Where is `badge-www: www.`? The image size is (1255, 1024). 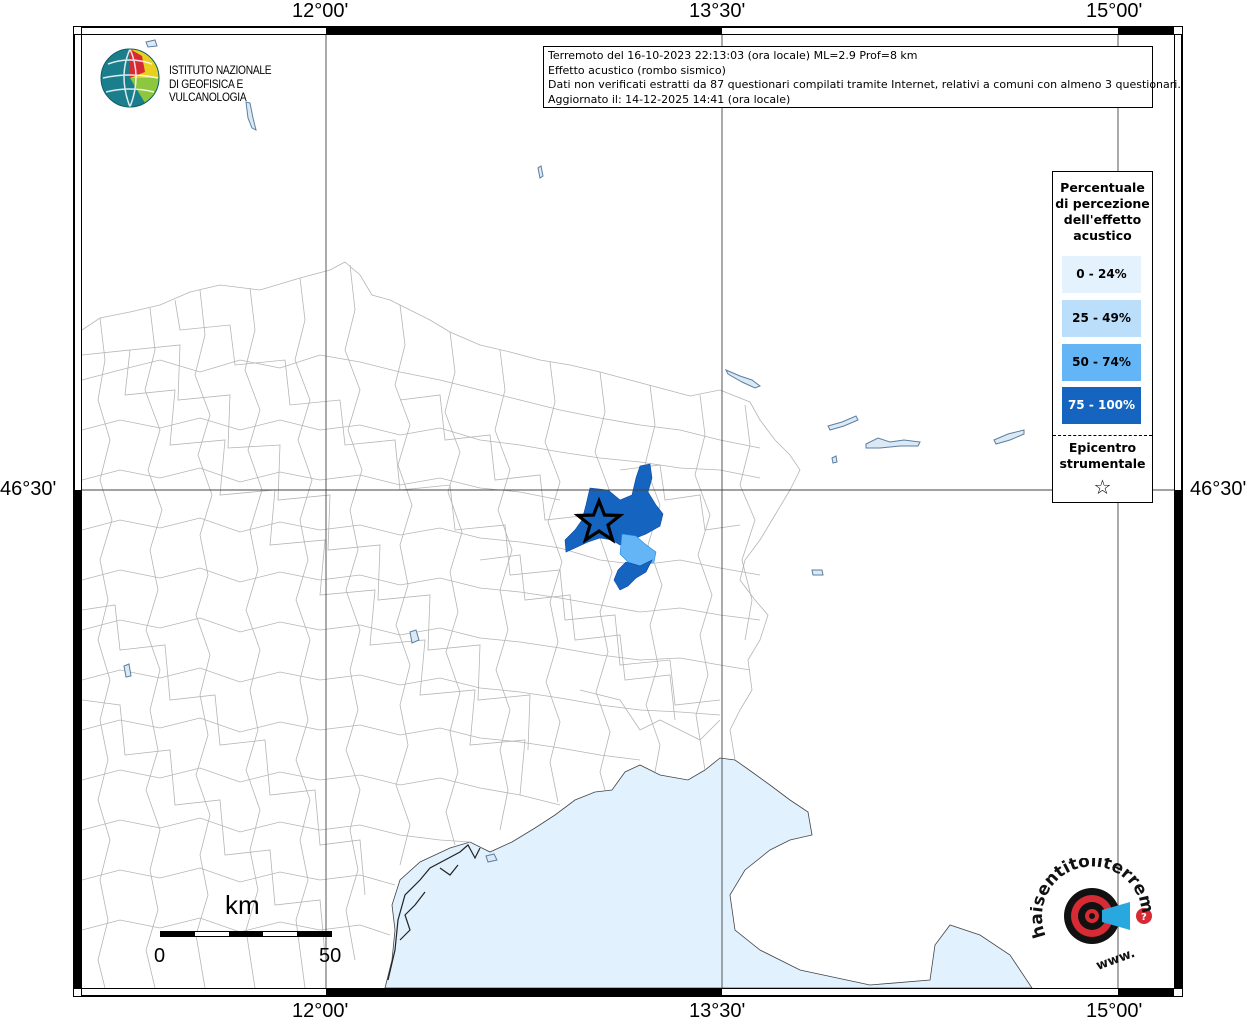
badge-www: www. is located at coordinates (1115, 960).